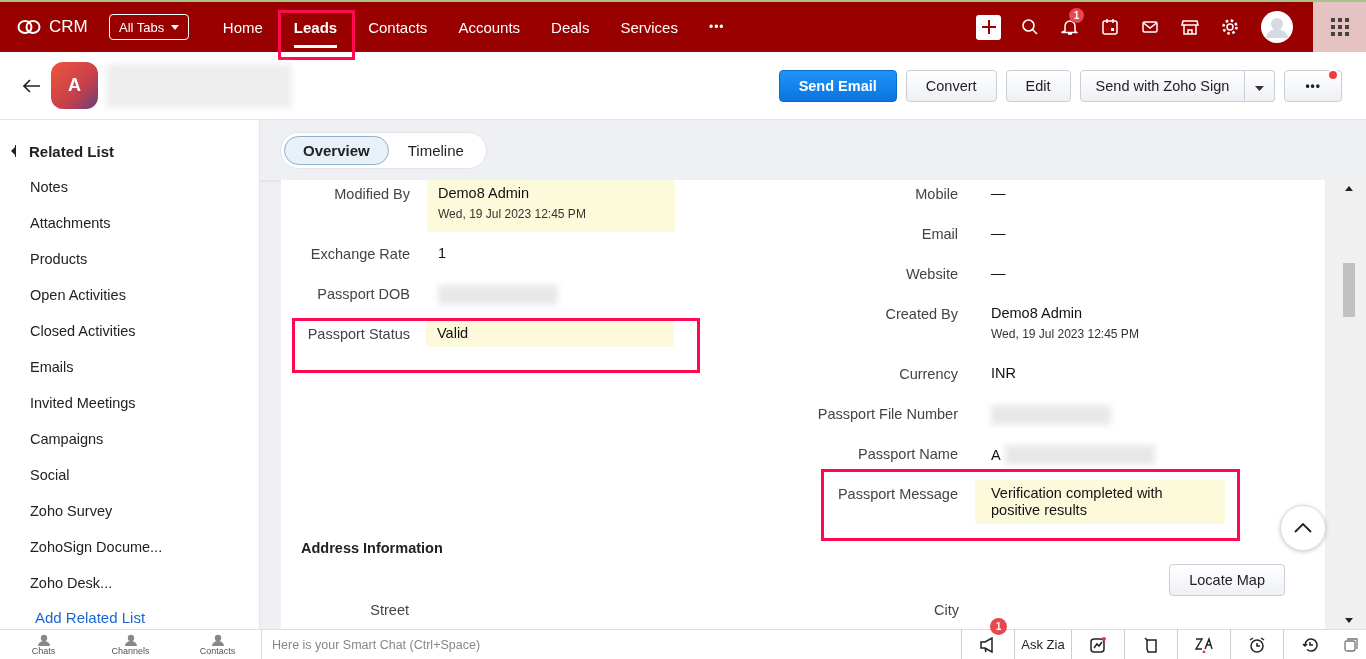 Image resolution: width=1366 pixels, height=659 pixels. I want to click on grid-icon, so click(1339, 27).